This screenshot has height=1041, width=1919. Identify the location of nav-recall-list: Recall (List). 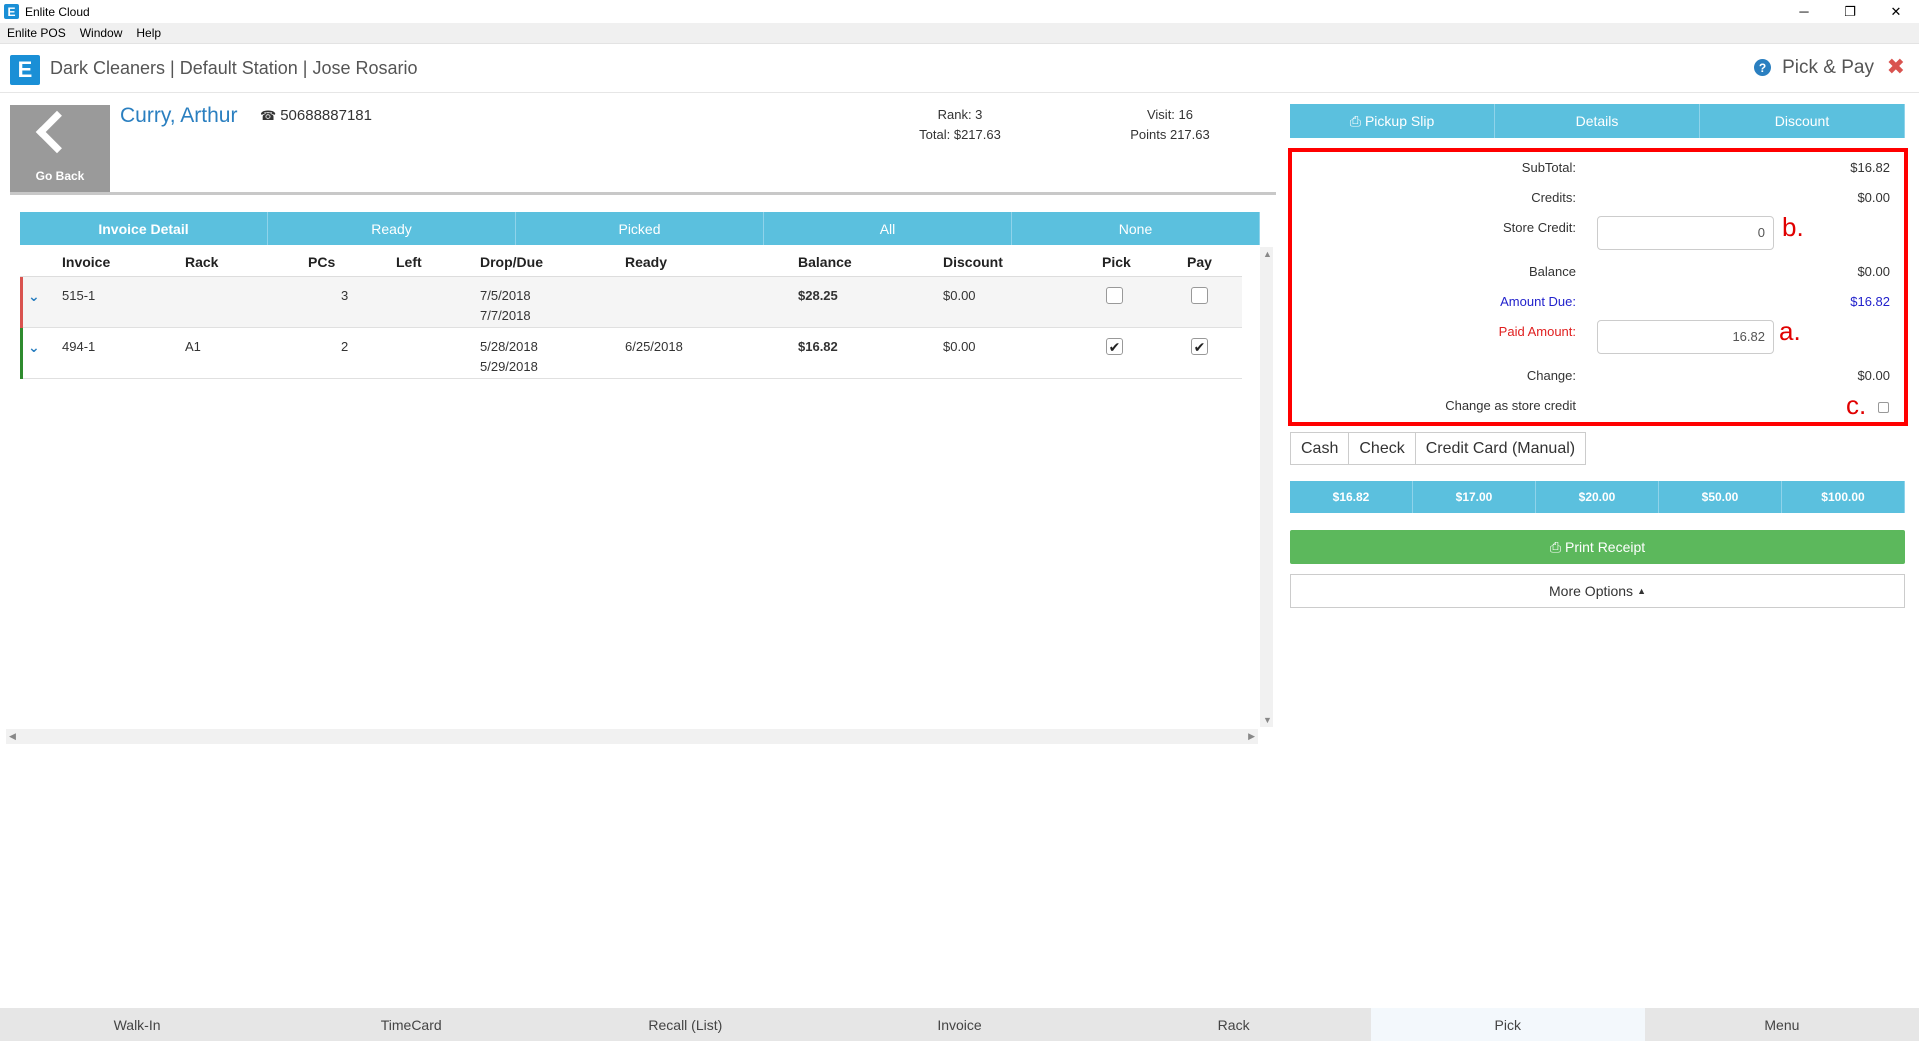
(685, 1024).